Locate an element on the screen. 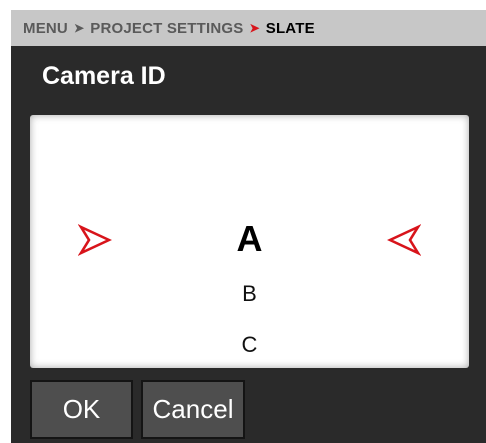 The height and width of the screenshot is (443, 486). breadcrumb-project-settings: PROJECT SETTINGS is located at coordinates (166, 28).